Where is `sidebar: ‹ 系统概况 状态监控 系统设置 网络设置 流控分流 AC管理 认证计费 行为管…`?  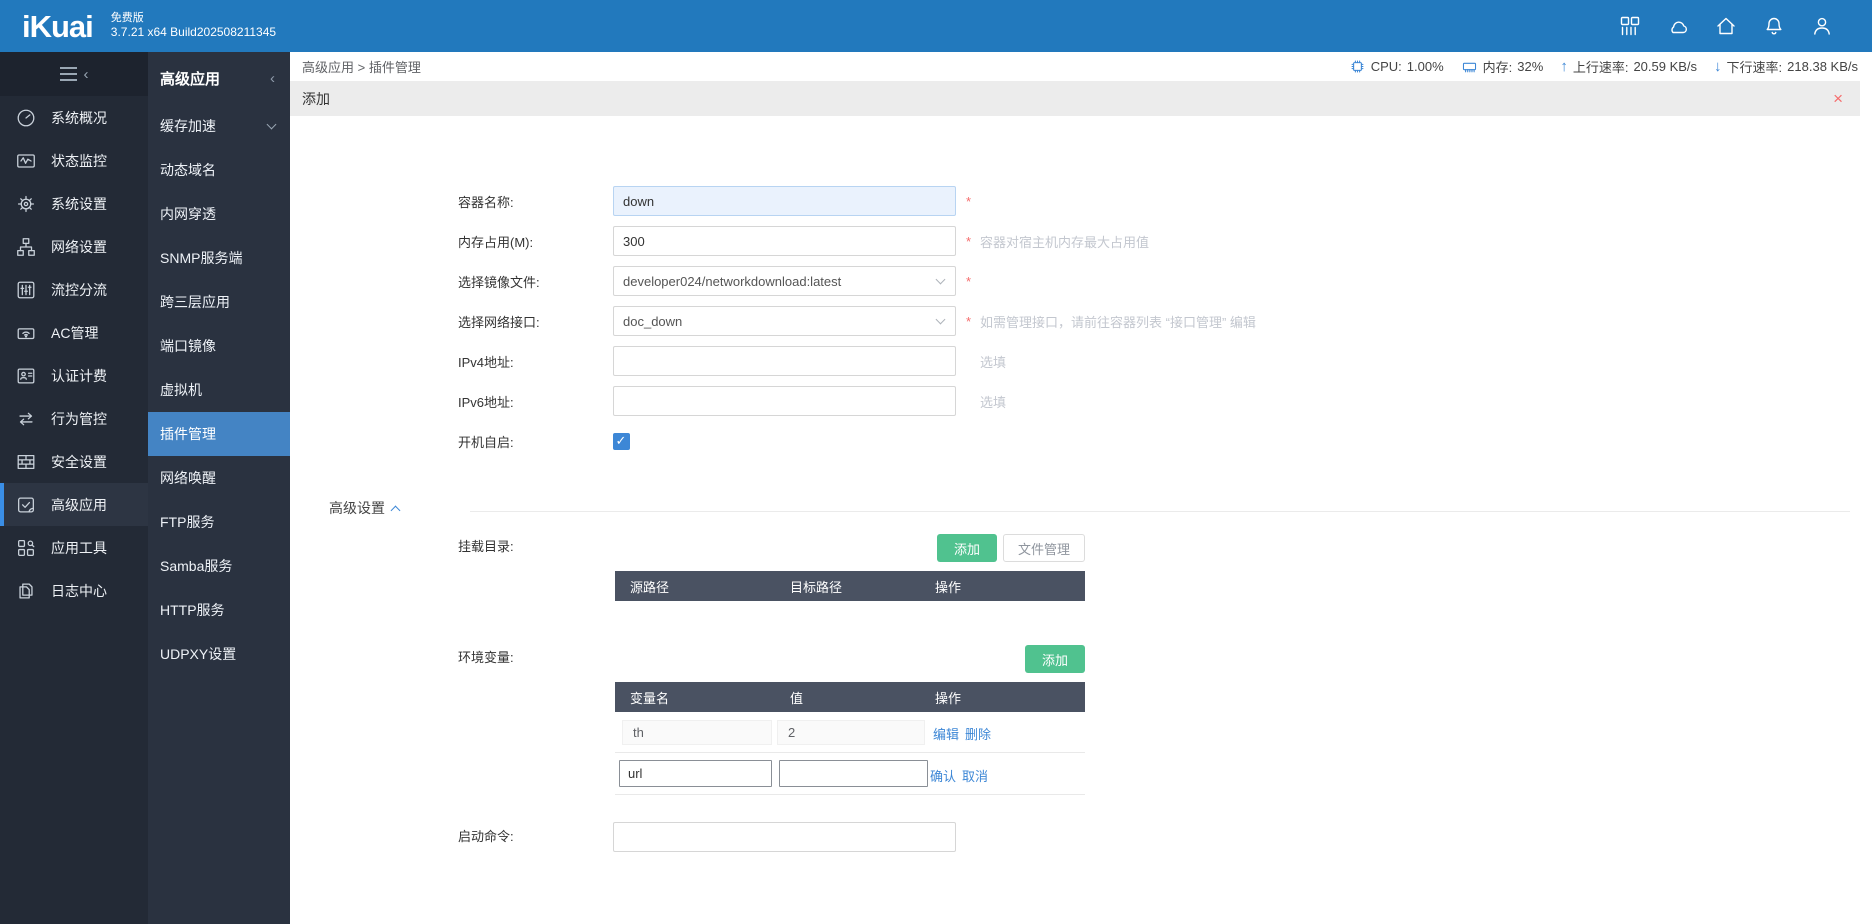 sidebar: ‹ 系统概况 状态监控 系统设置 网络设置 流控分流 AC管理 认证计费 行为管… is located at coordinates (74, 488).